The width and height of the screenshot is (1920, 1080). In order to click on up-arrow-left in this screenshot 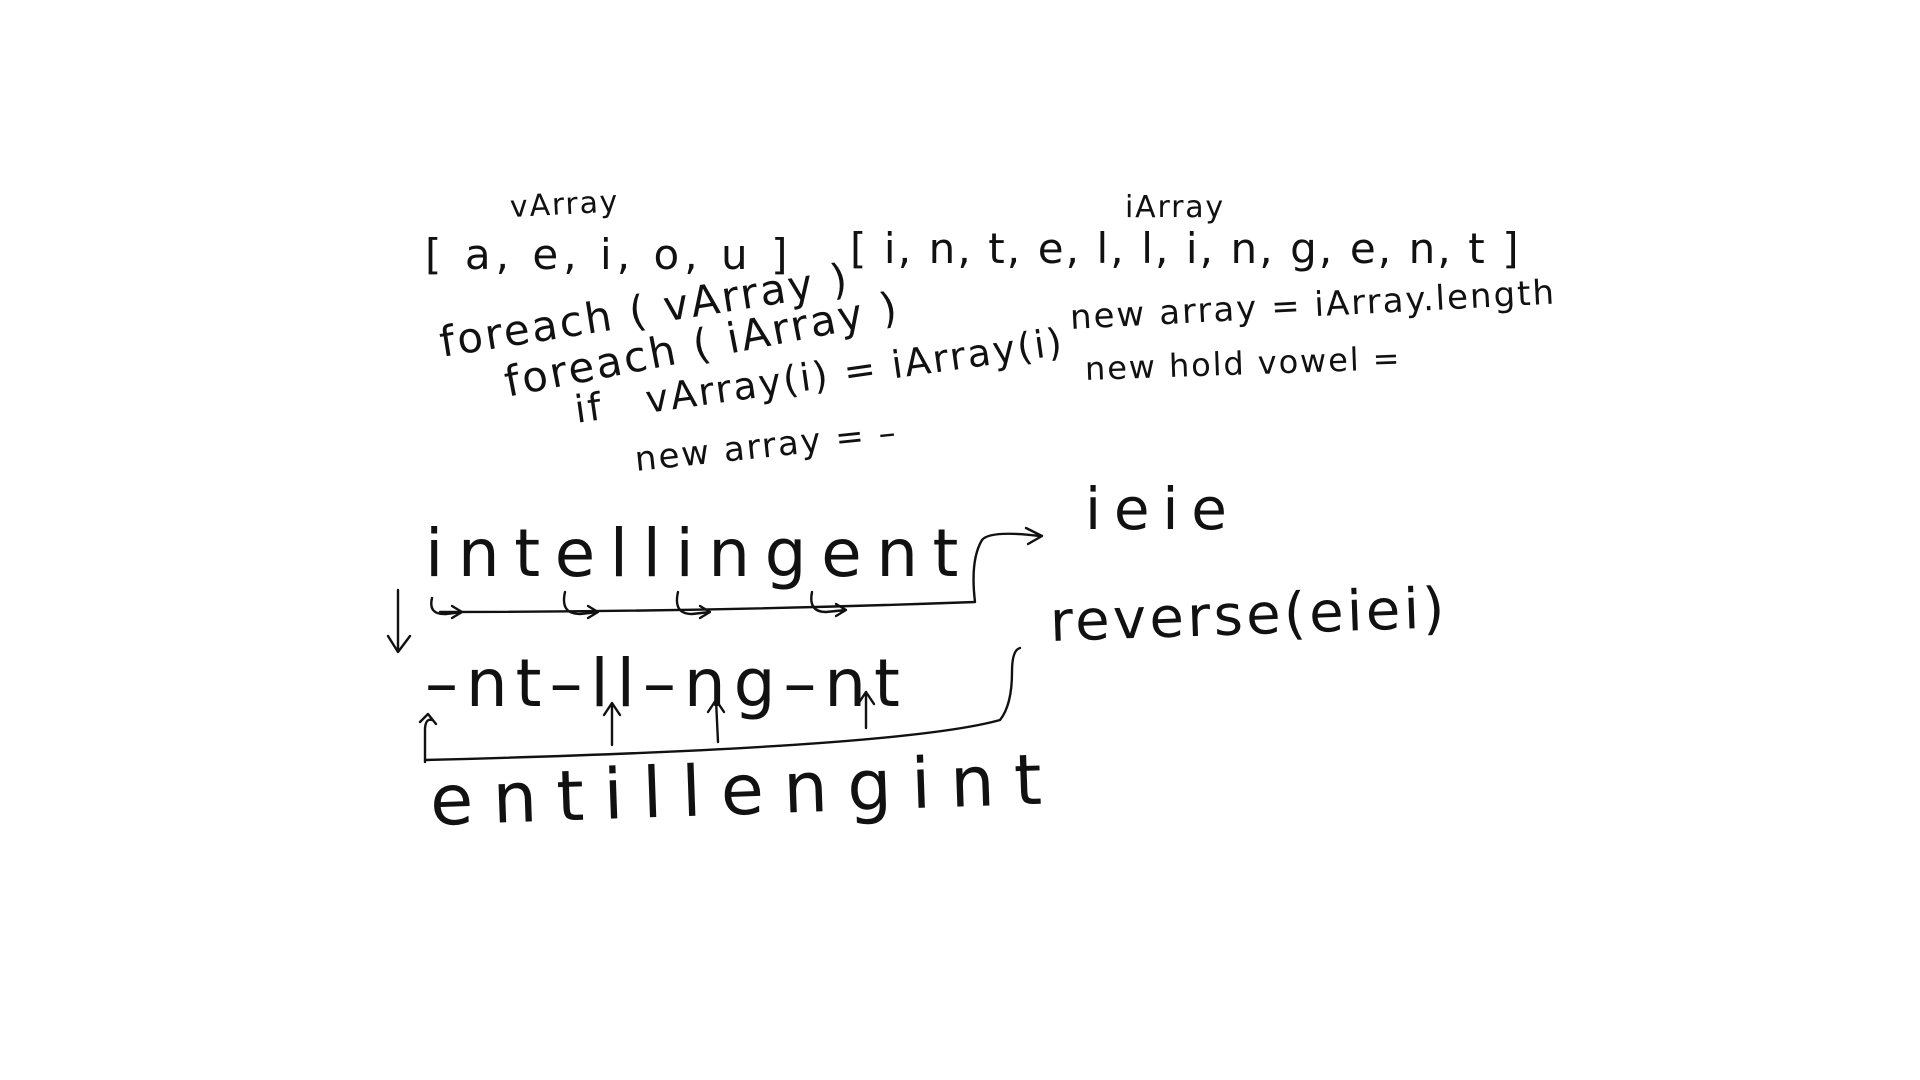, I will do `click(428, 738)`.